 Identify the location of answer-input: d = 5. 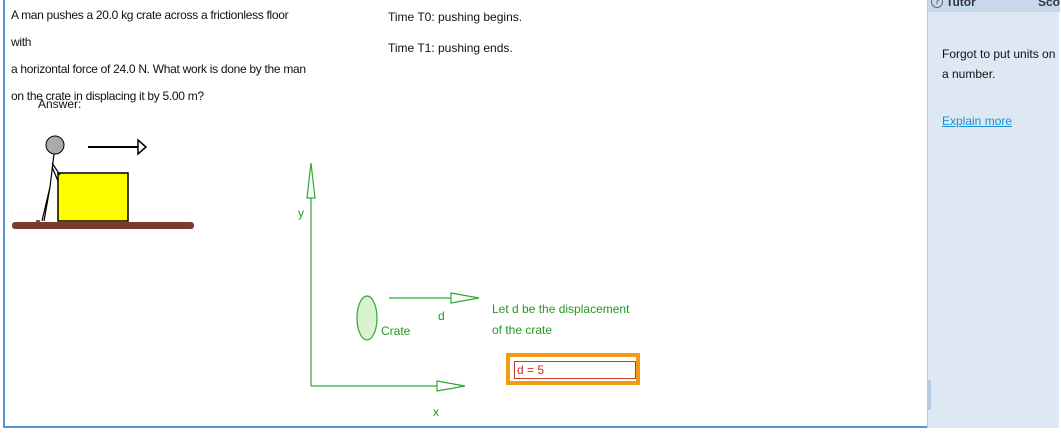
(575, 370).